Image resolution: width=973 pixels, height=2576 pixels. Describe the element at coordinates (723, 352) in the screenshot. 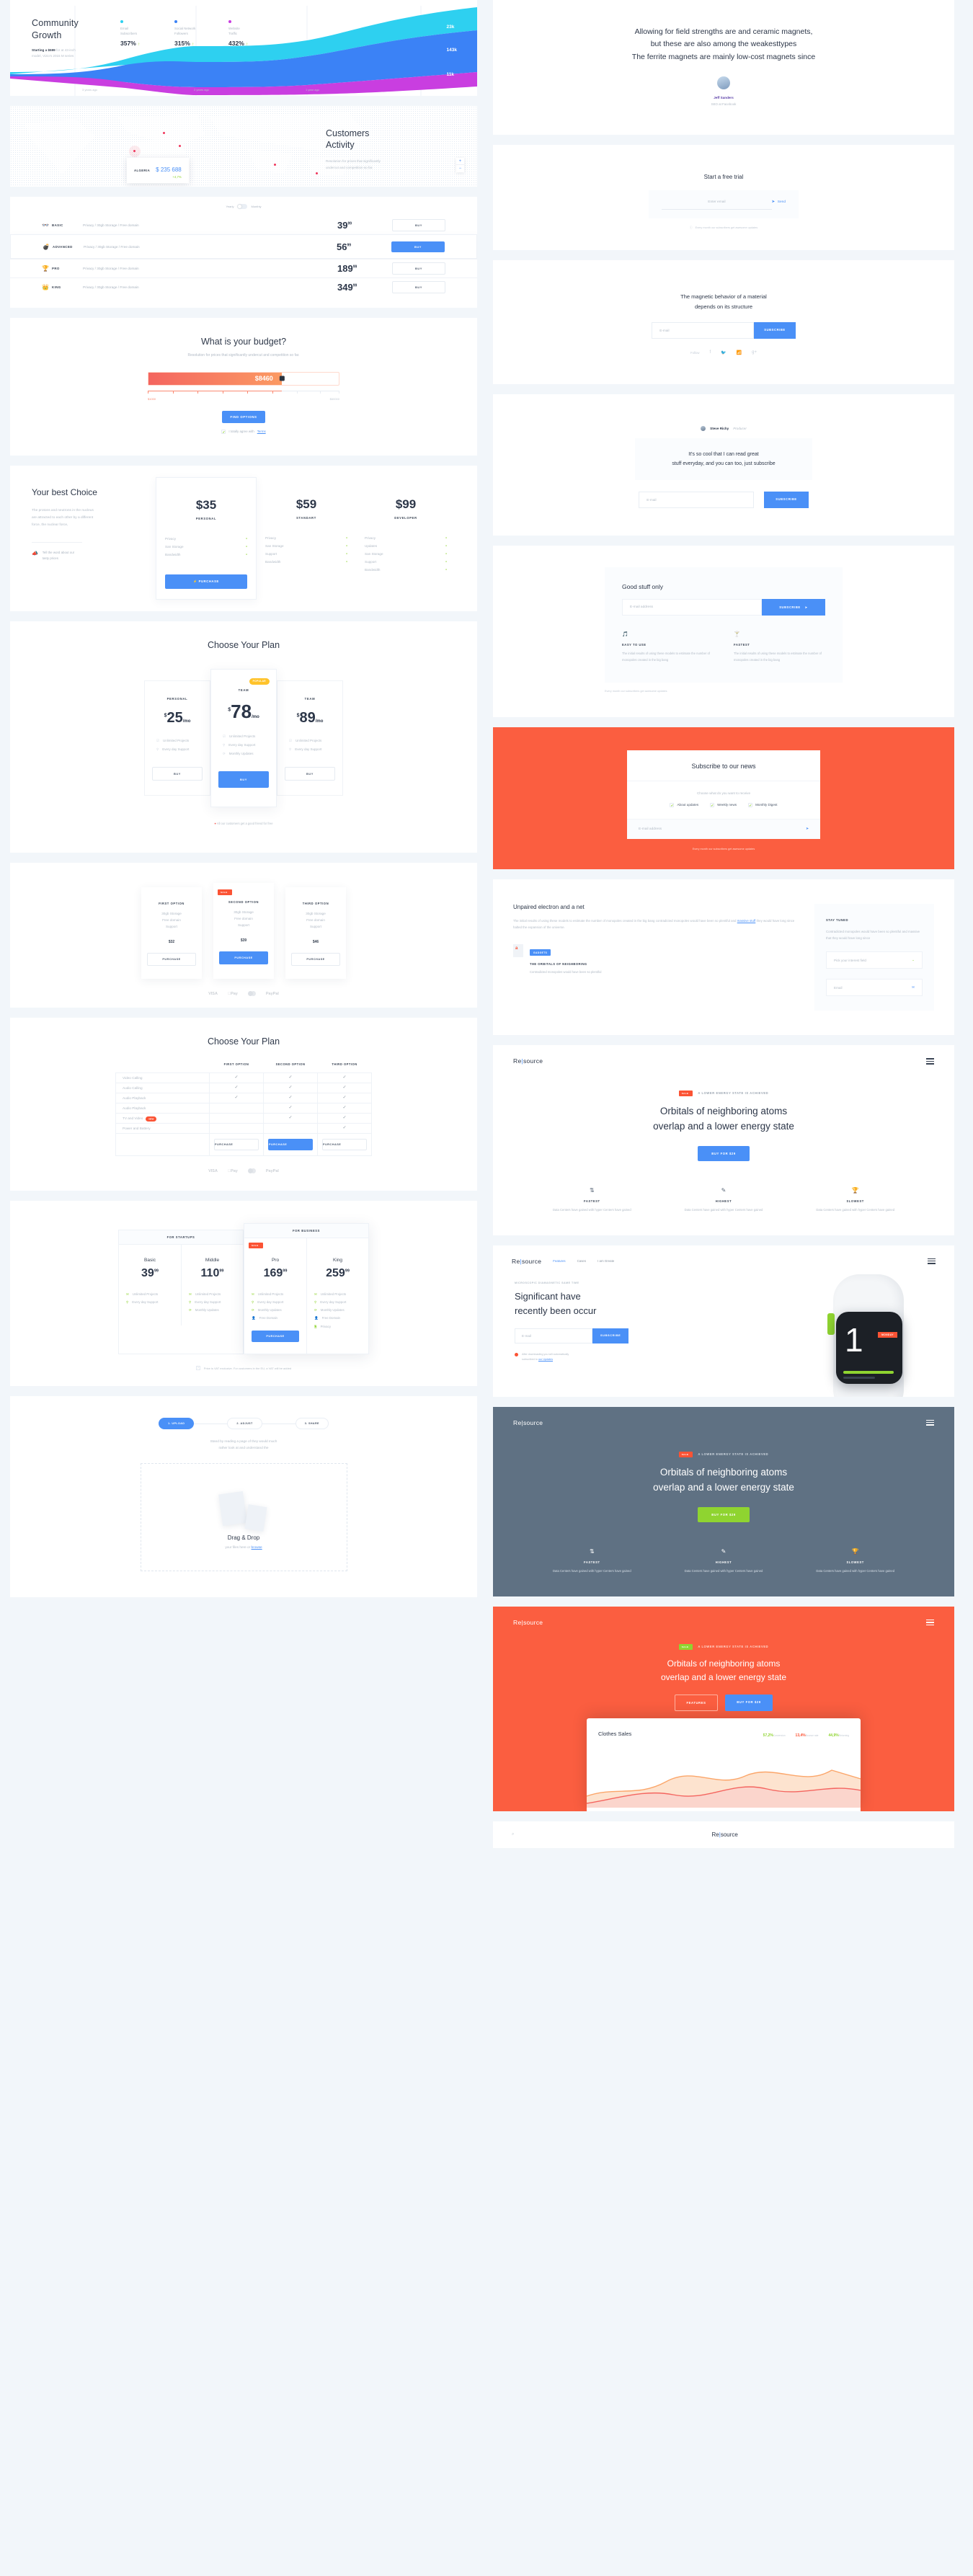

I see `twitter-icon: 🐦` at that location.